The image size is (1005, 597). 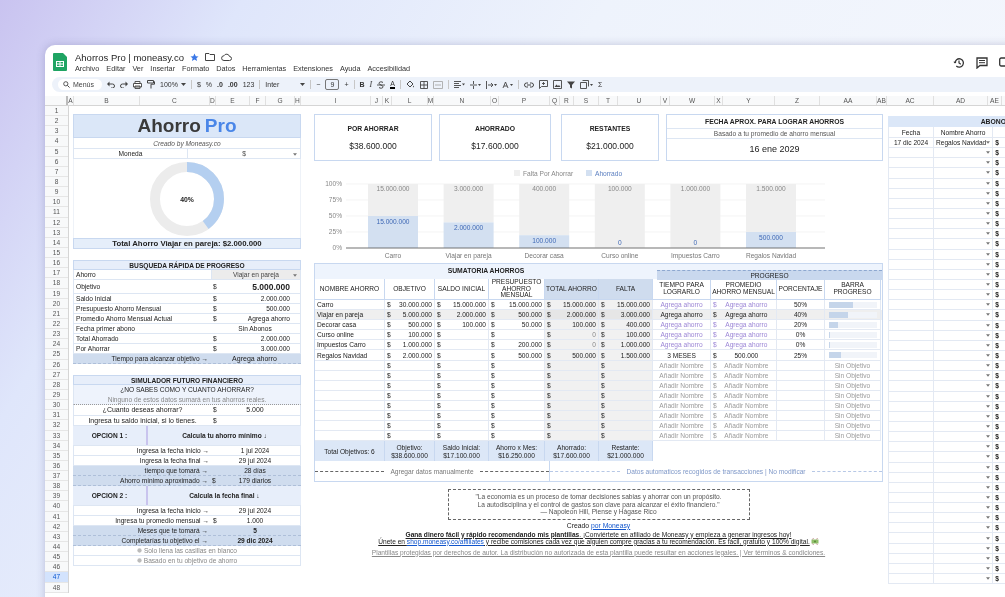 I want to click on chart-bar, so click(x=393, y=232).